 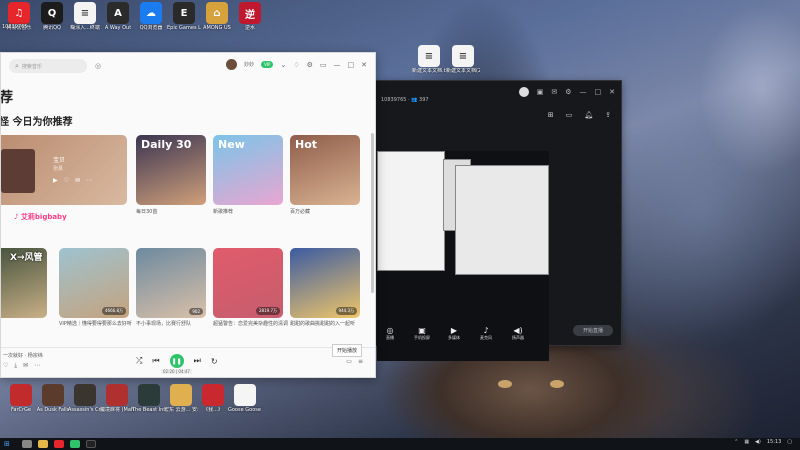 I want to click on desktop-game-icon: The Beast Inside, so click(x=149, y=398).